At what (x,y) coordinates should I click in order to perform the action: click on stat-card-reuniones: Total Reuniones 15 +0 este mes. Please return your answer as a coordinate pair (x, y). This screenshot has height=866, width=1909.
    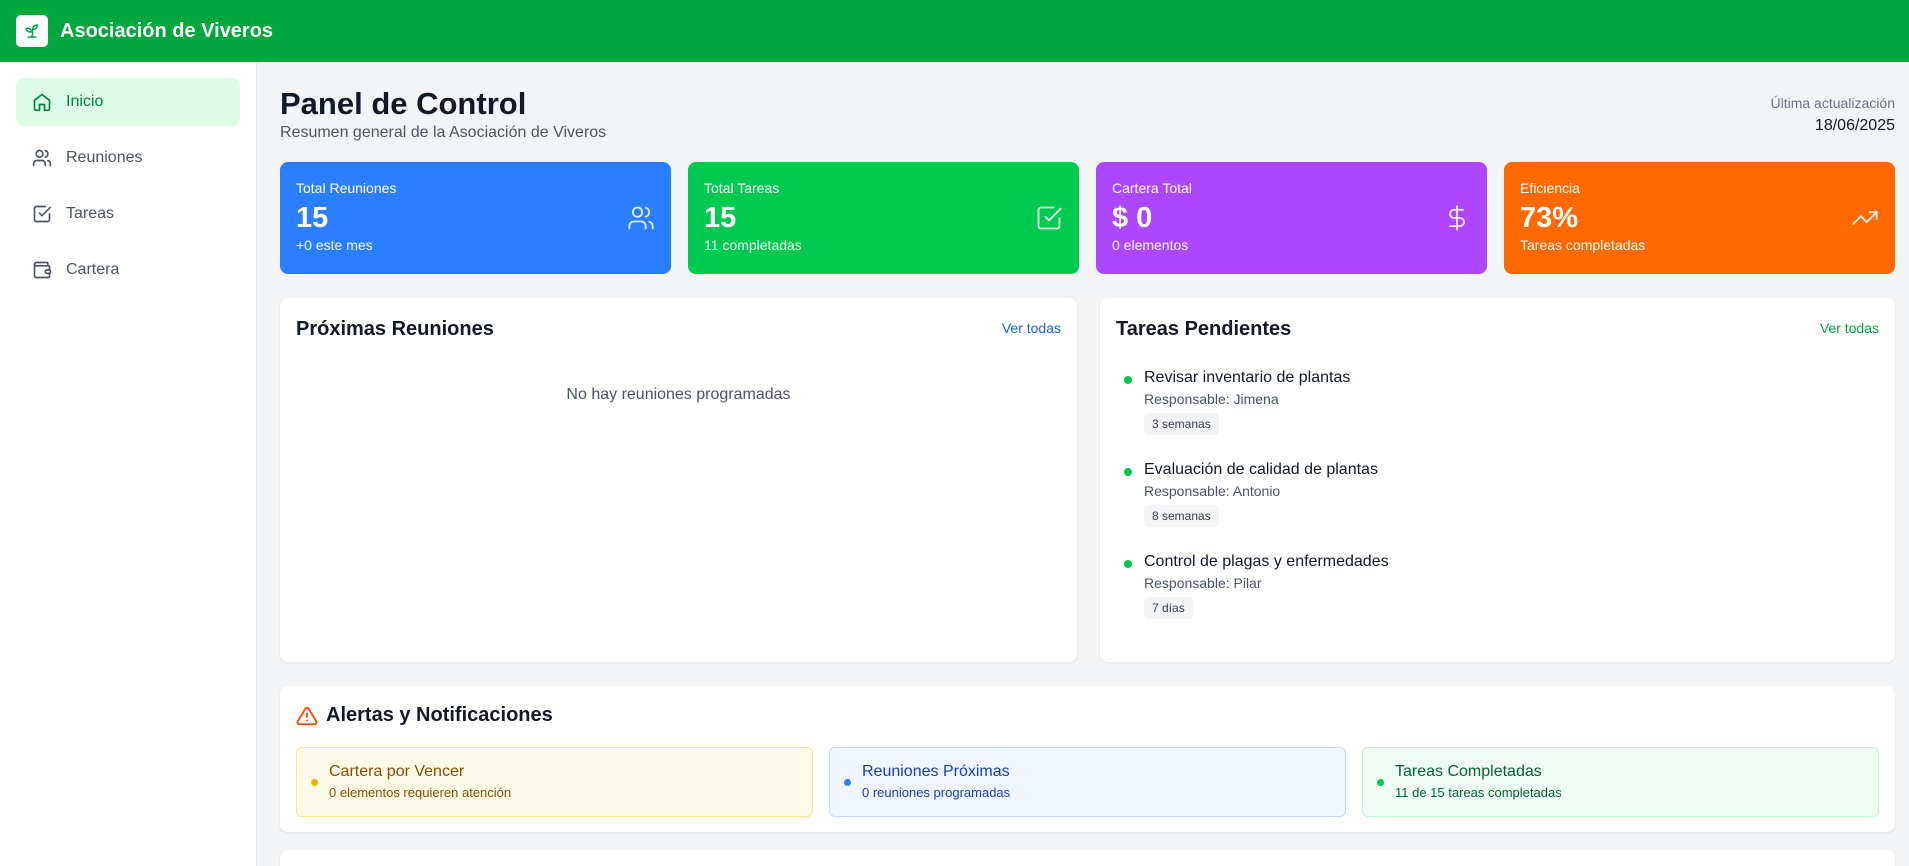
    Looking at the image, I should click on (475, 218).